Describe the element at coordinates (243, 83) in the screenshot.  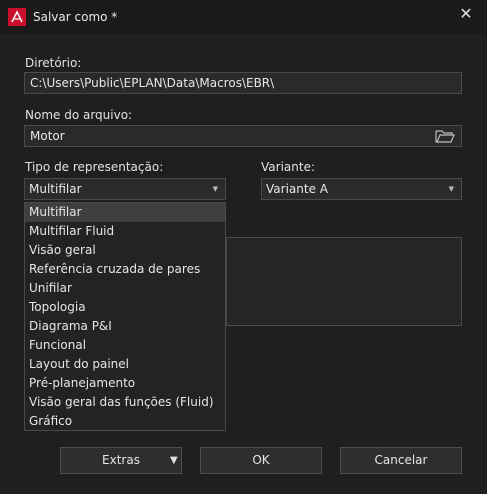
I see `directory-field: C:\Users\Public\EPLAN\Data\Macros\EBR\` at that location.